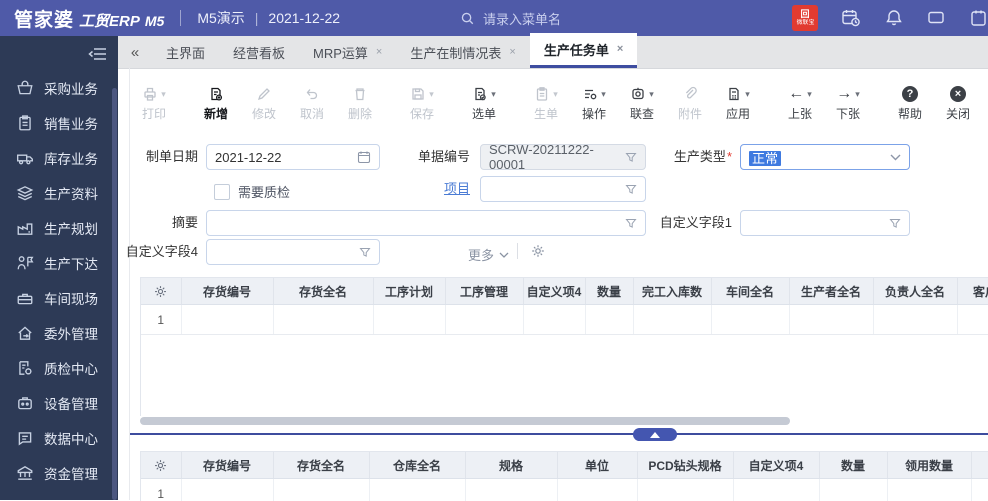 Image resolution: width=988 pixels, height=501 pixels. What do you see at coordinates (293, 157) in the screenshot?
I see `make-date-input: 2021-12-22` at bounding box center [293, 157].